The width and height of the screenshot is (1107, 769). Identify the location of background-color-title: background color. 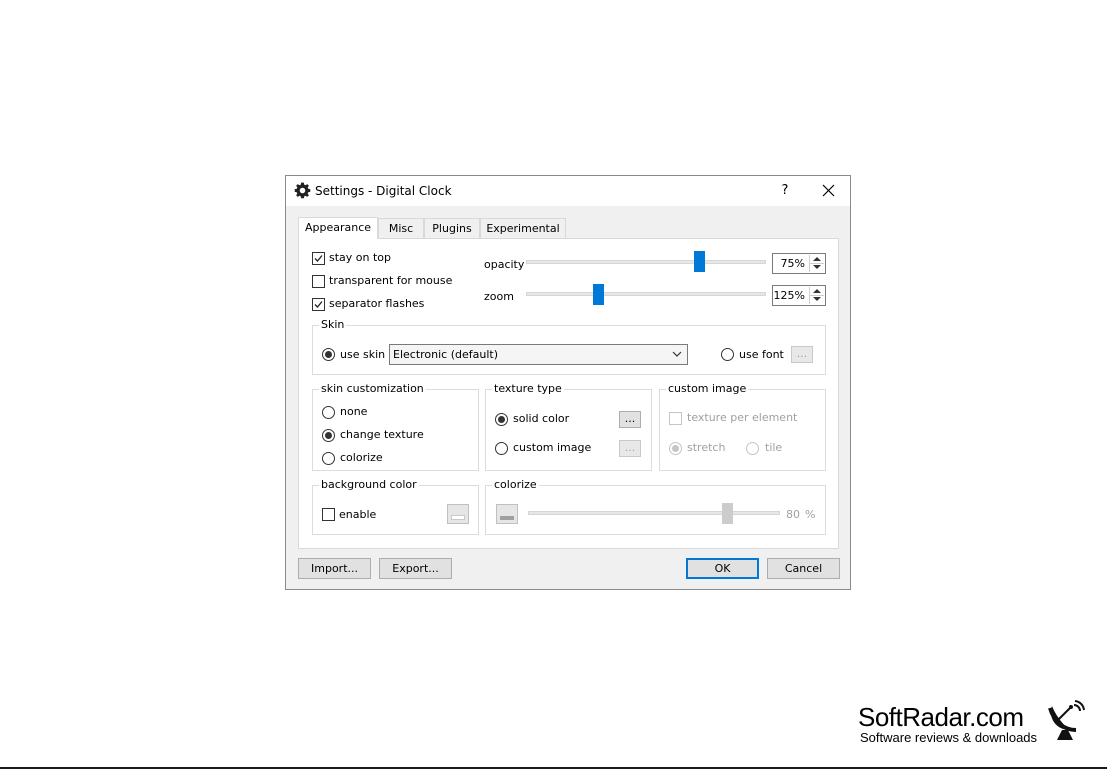
(369, 484).